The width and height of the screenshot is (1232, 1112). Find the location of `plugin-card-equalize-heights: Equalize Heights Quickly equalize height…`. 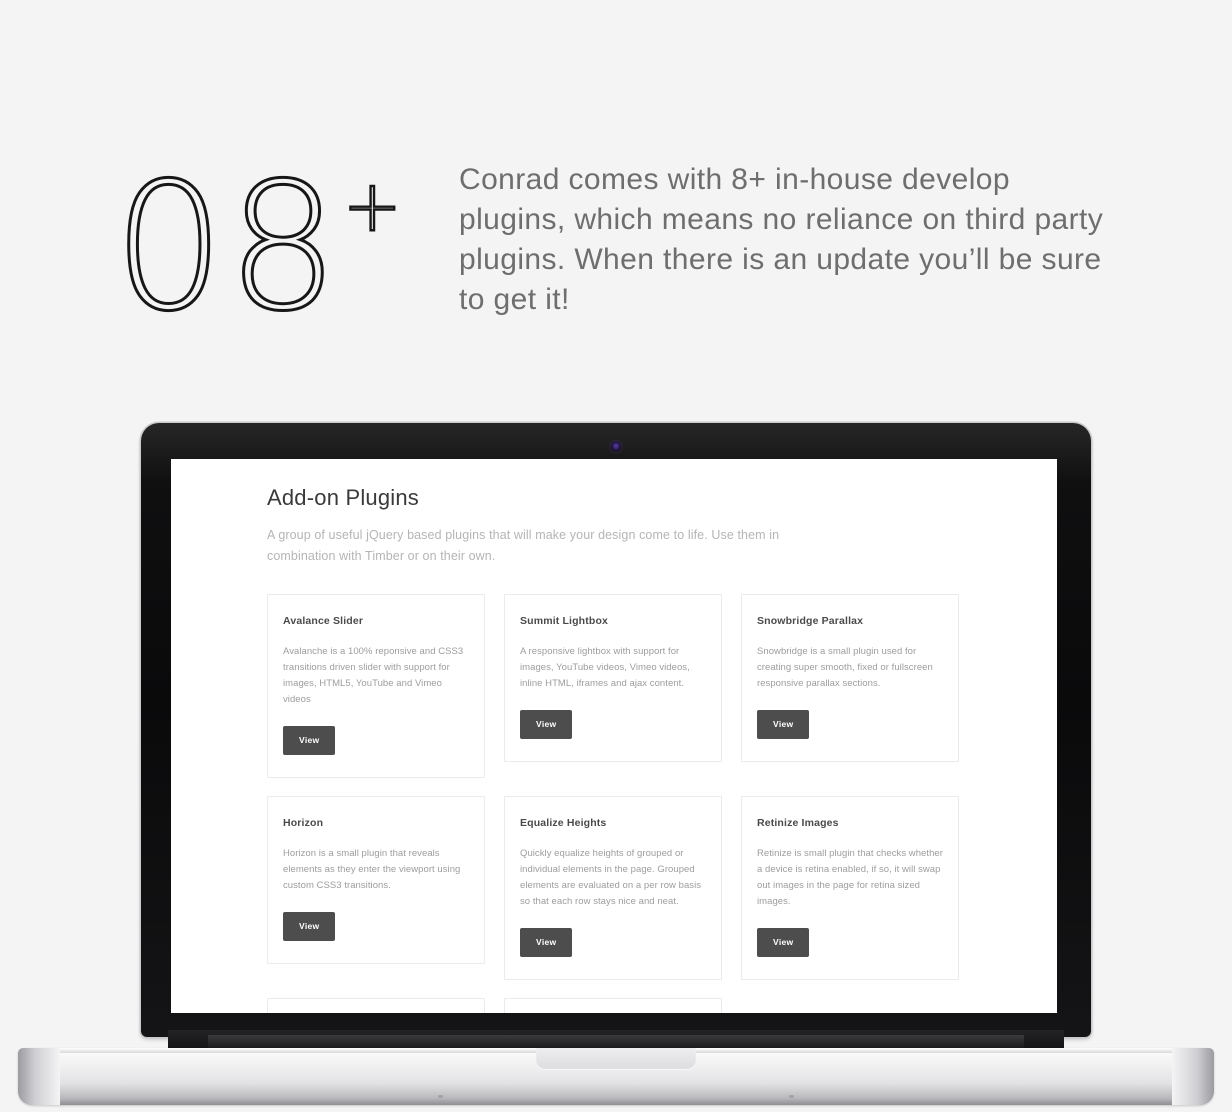

plugin-card-equalize-heights: Equalize Heights Quickly equalize height… is located at coordinates (613, 888).